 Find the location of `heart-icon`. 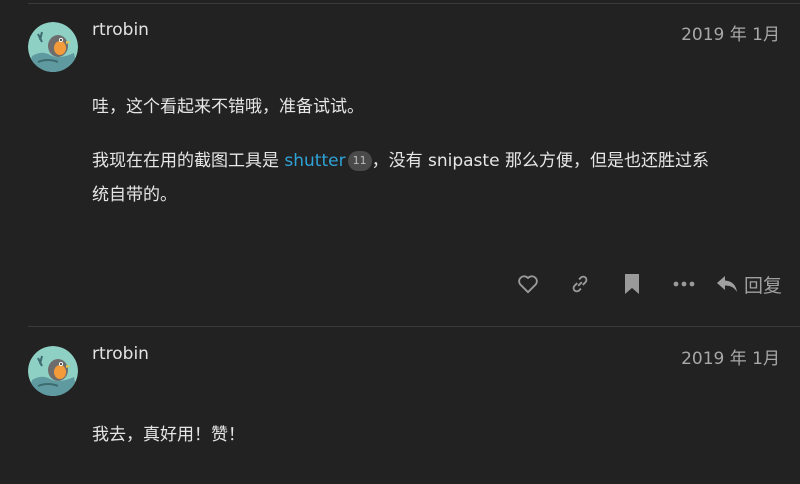

heart-icon is located at coordinates (528, 284).